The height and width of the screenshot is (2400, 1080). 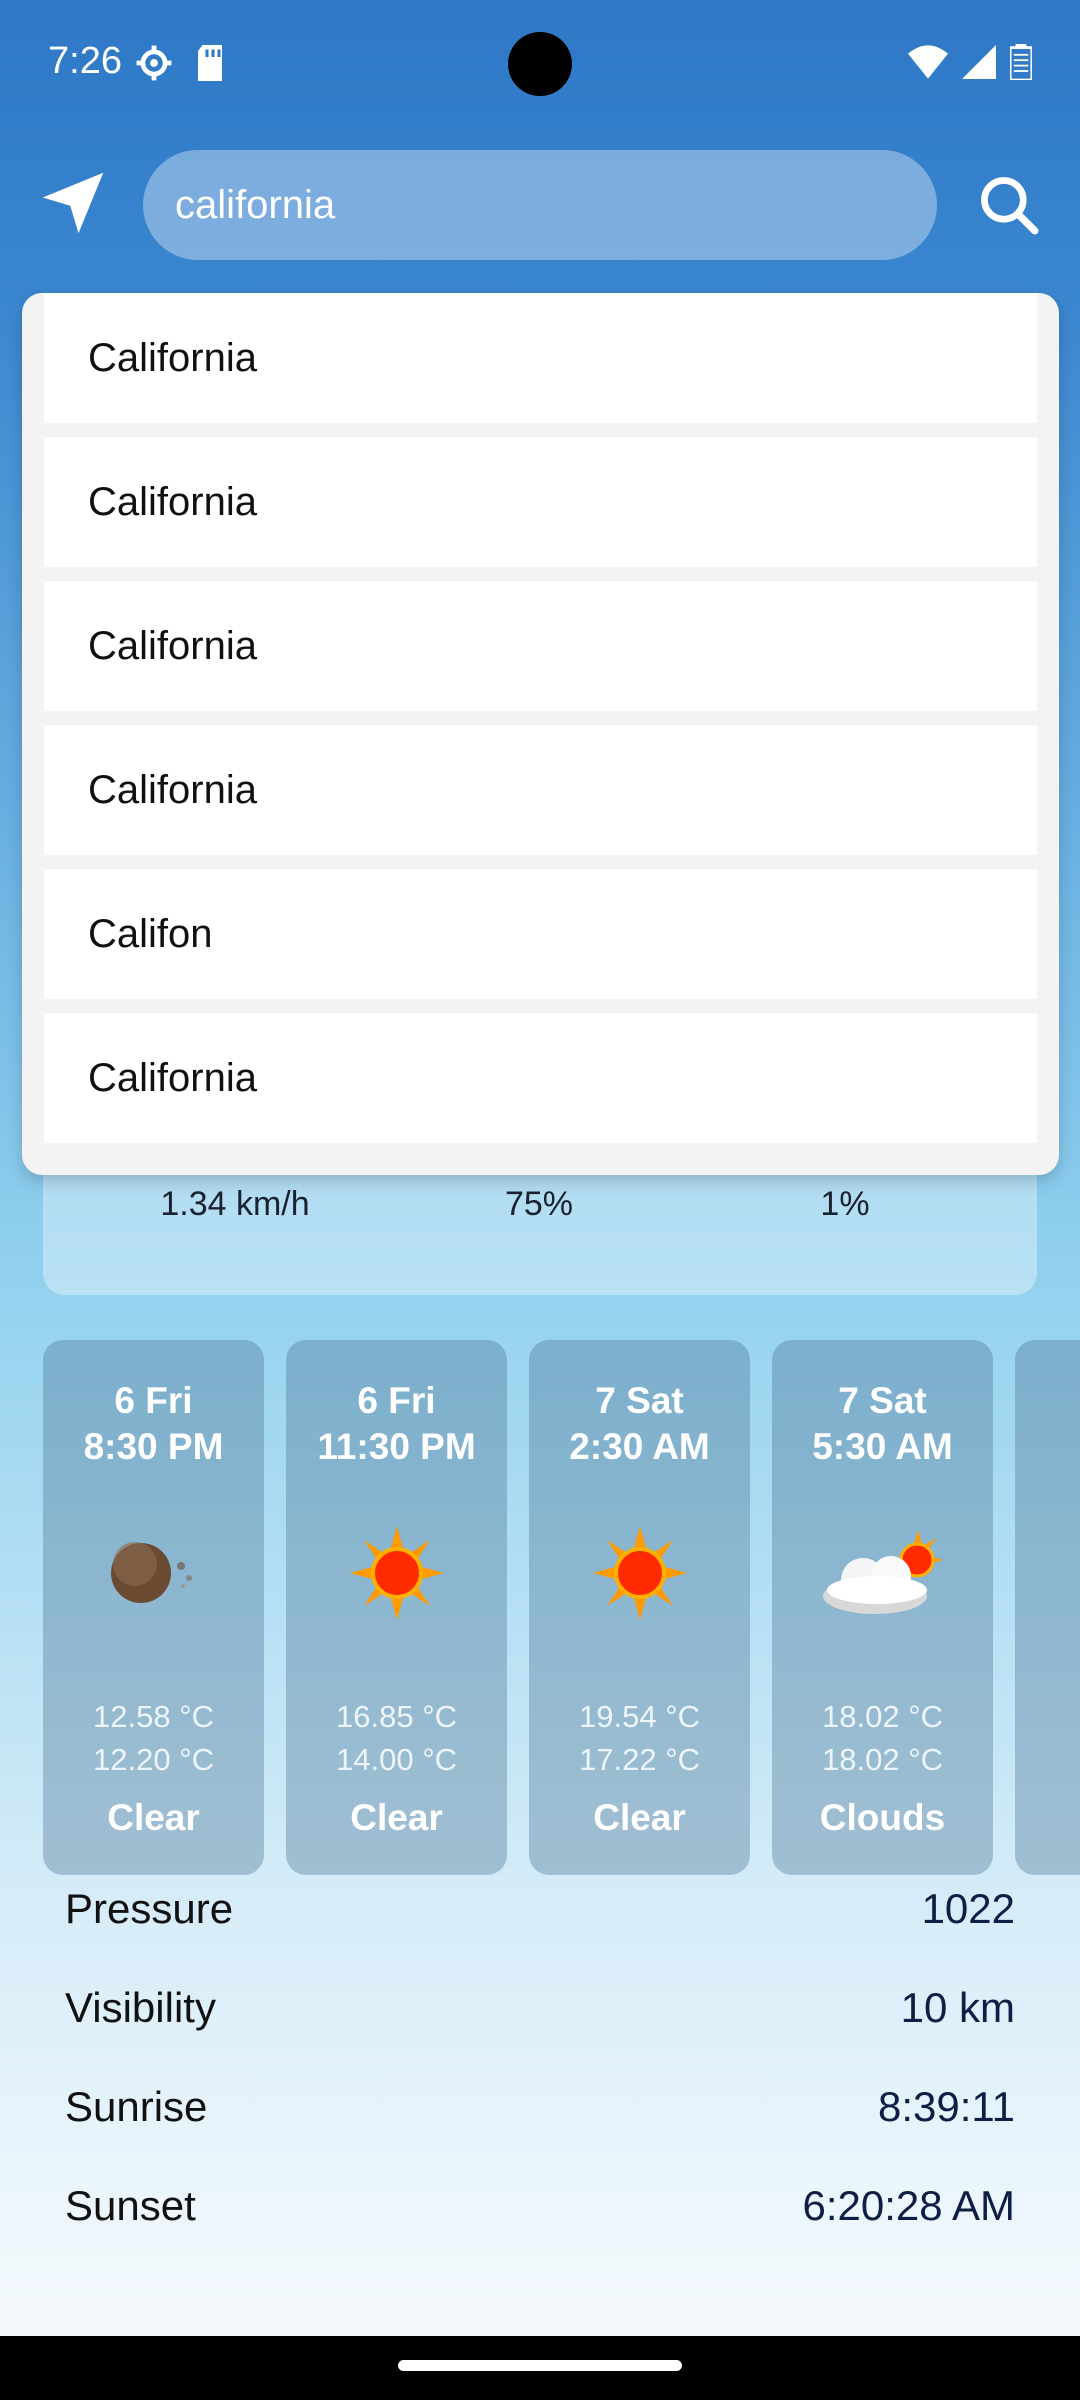 I want to click on detail-label: Sunrise, so click(x=136, y=2106).